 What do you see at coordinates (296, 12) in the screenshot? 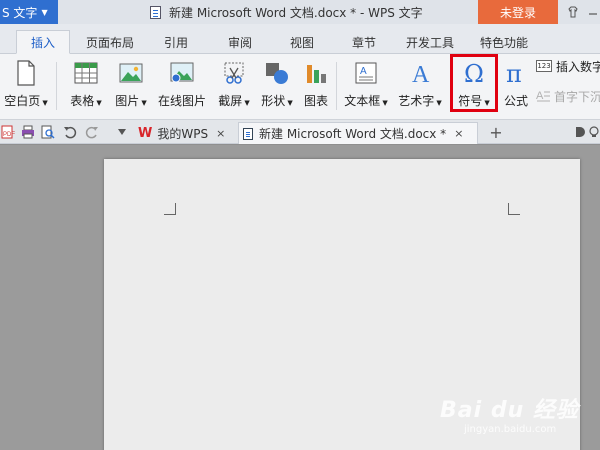
I see `window-title-text: 新建 Microsoft Word 文档.docx * - WPS 文字` at bounding box center [296, 12].